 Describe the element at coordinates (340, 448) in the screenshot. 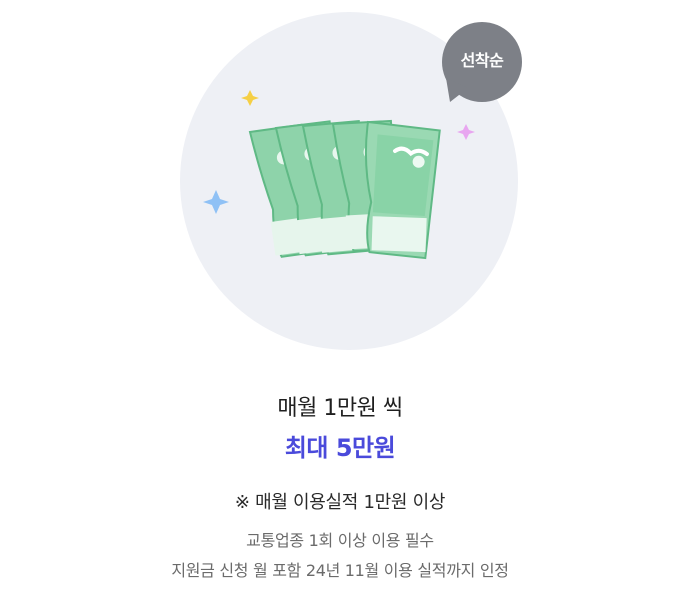

I see `max-amount-text: 최대 5만원` at that location.